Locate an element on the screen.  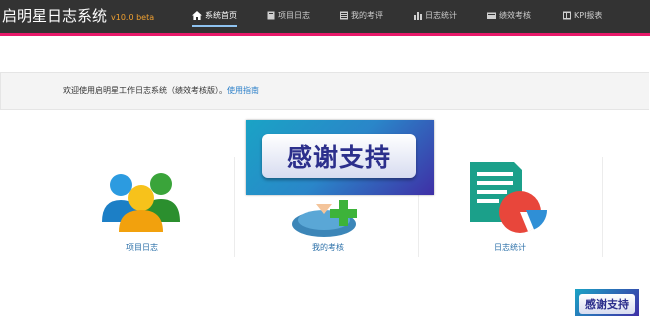
thanks-badge: 感谢支持 is located at coordinates (339, 156).